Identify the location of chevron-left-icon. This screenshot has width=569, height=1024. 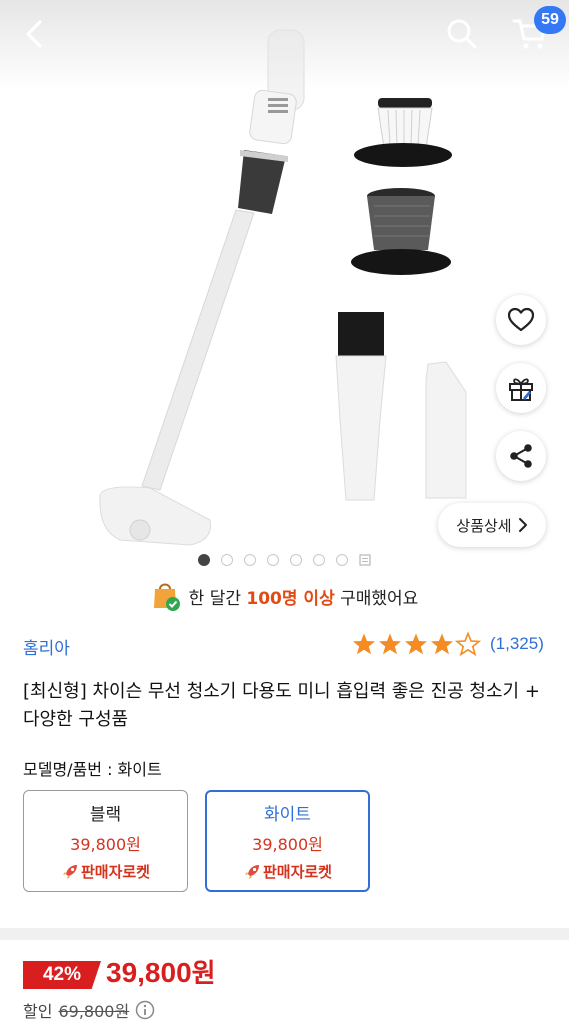
(34, 34).